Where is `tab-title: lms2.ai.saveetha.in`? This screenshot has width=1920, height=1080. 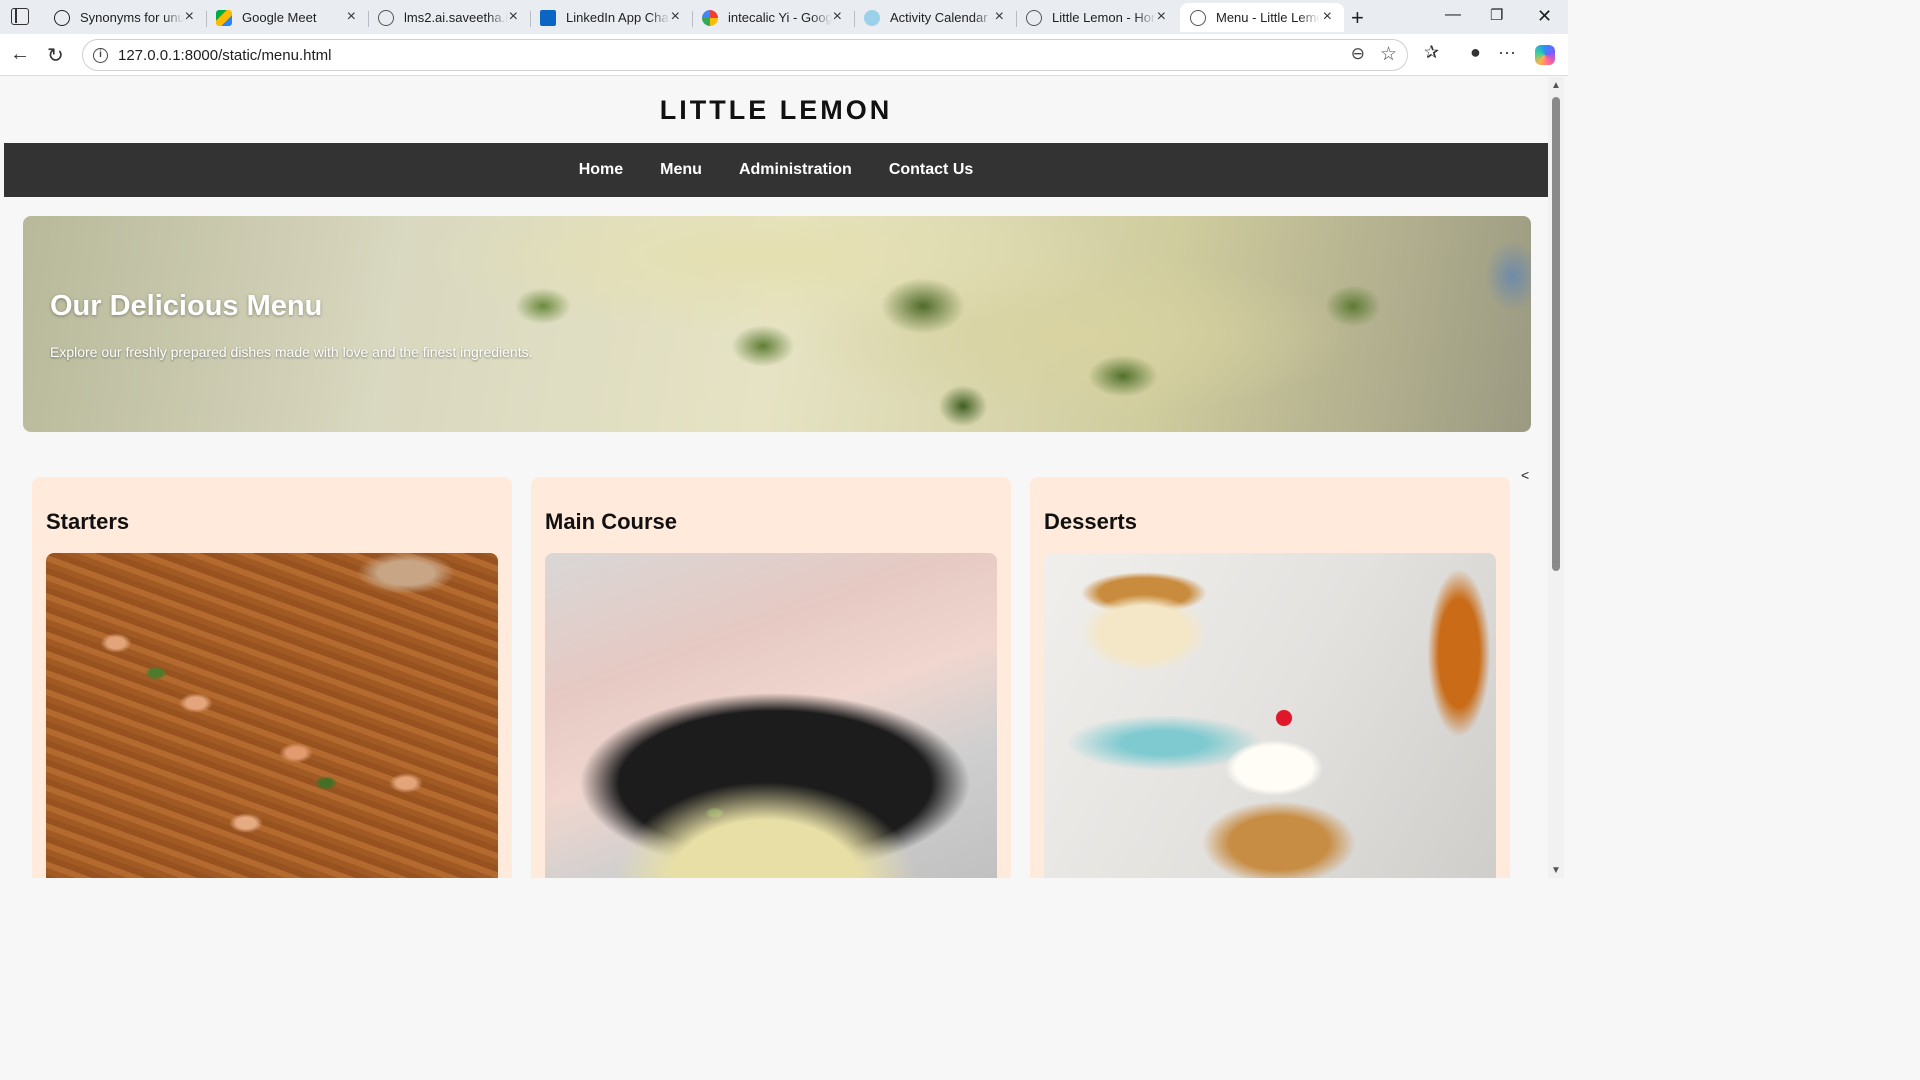
tab-title: lms2.ai.saveetha.in is located at coordinates (456, 17).